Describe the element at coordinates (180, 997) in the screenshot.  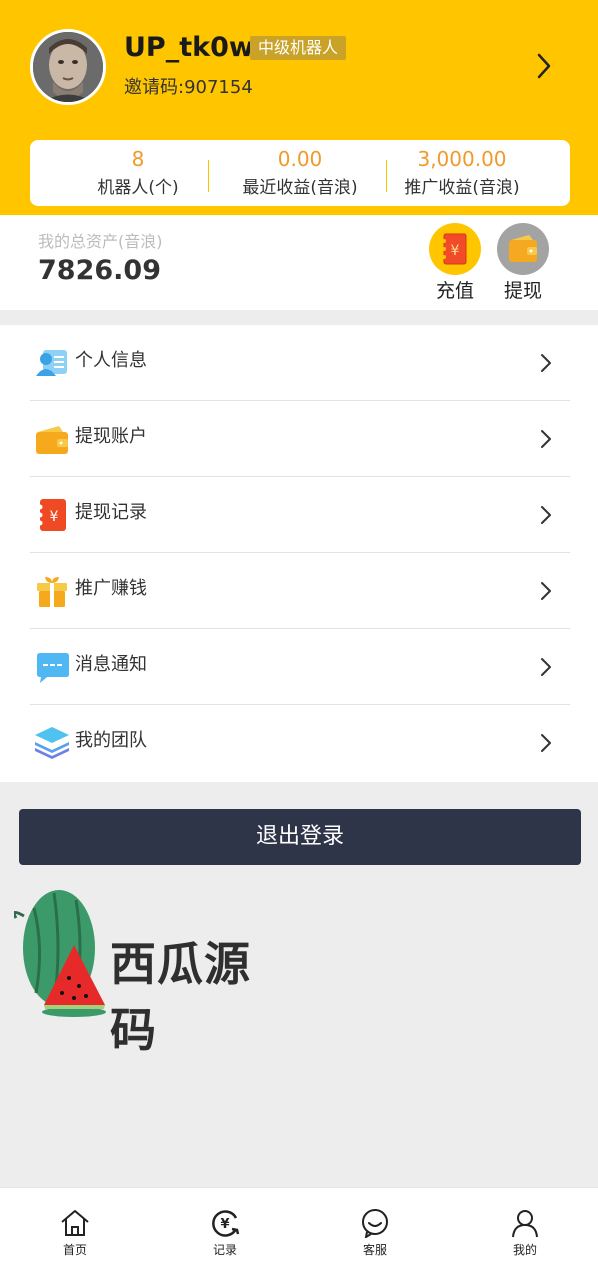
I see `watermark-text: 西瓜源码` at that location.